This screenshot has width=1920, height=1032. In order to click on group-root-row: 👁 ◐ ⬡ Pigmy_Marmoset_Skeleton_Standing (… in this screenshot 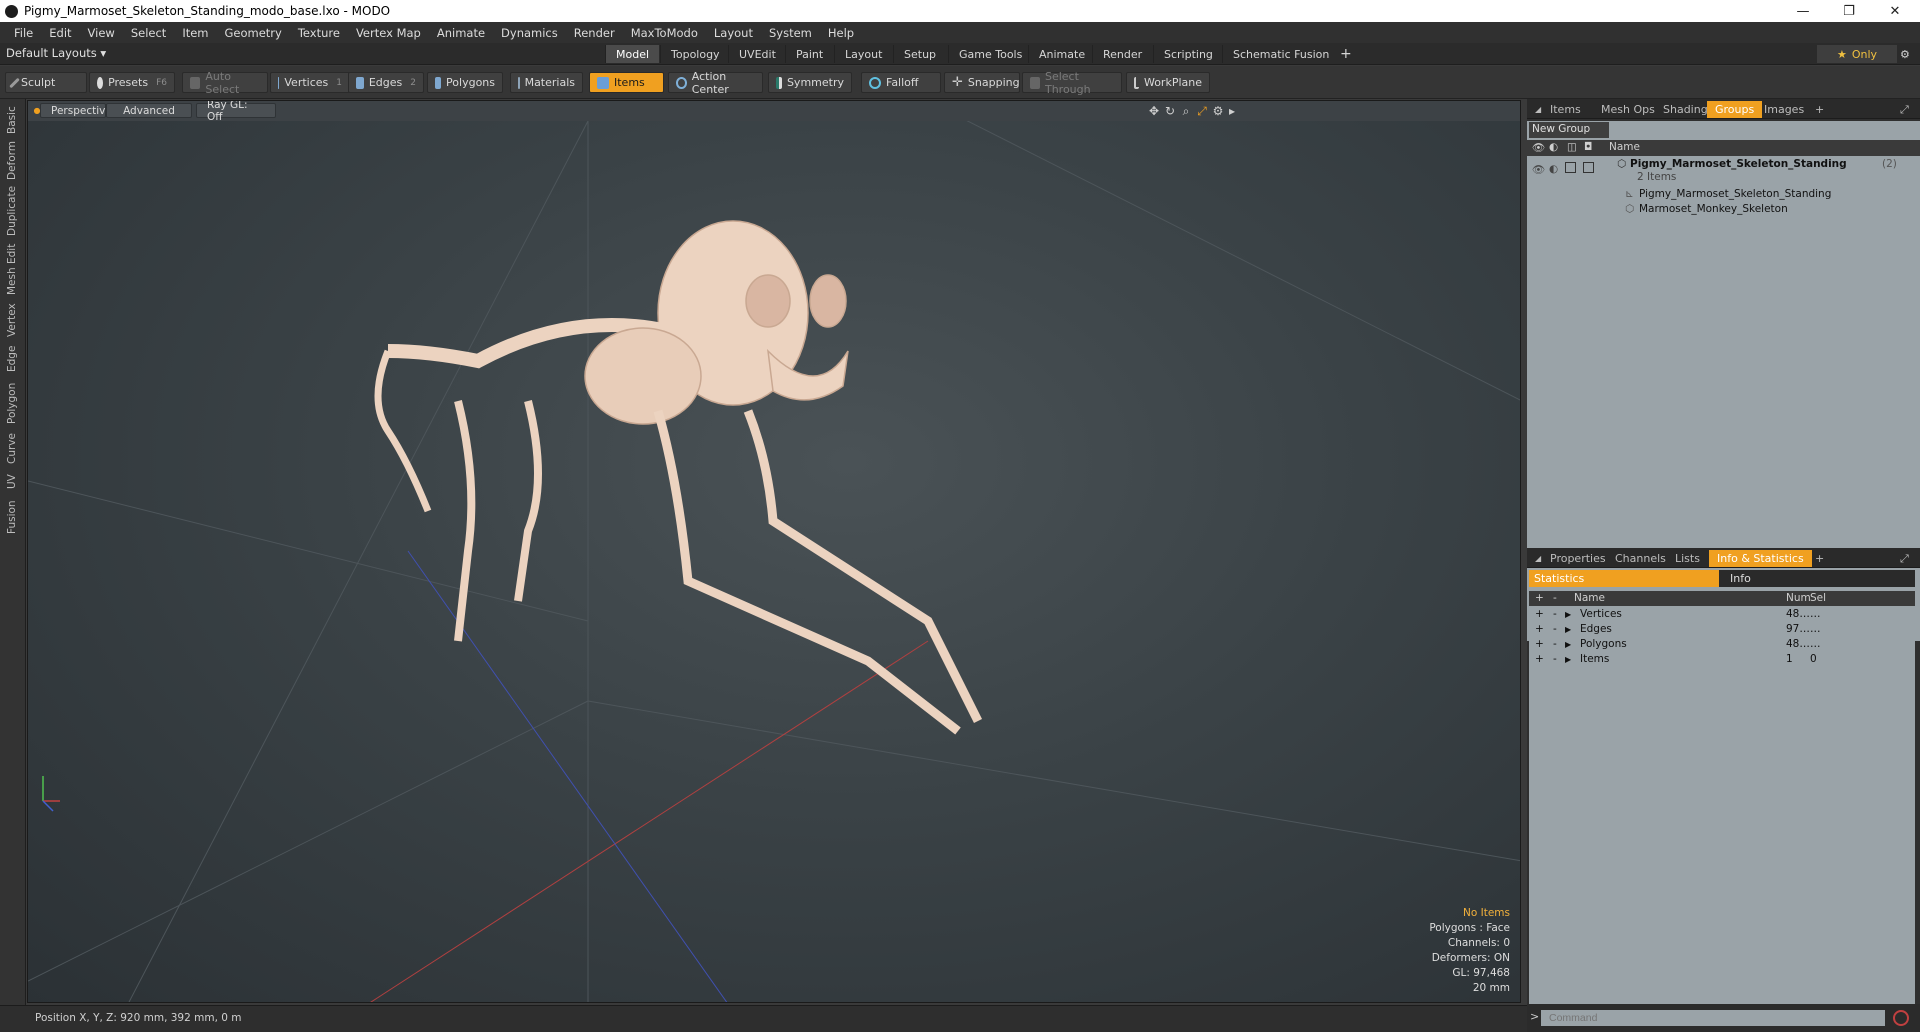, I will do `click(1723, 172)`.